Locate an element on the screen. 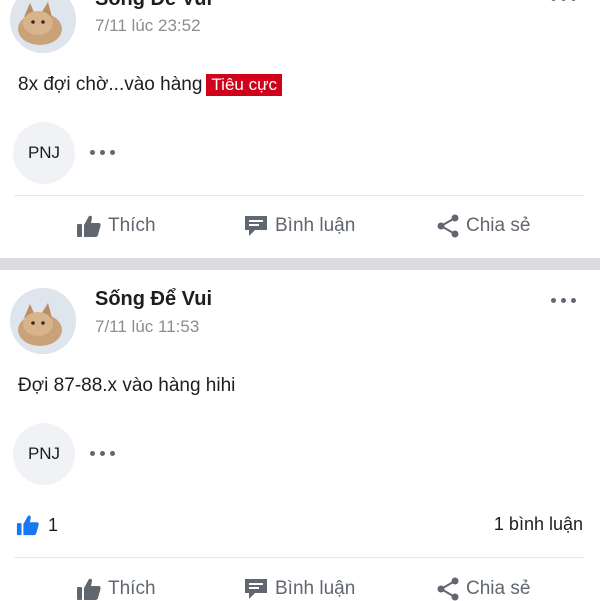 This screenshot has width=600, height=601. post-1-text: 8x đợi chờ...vào hàng is located at coordinates (110, 84).